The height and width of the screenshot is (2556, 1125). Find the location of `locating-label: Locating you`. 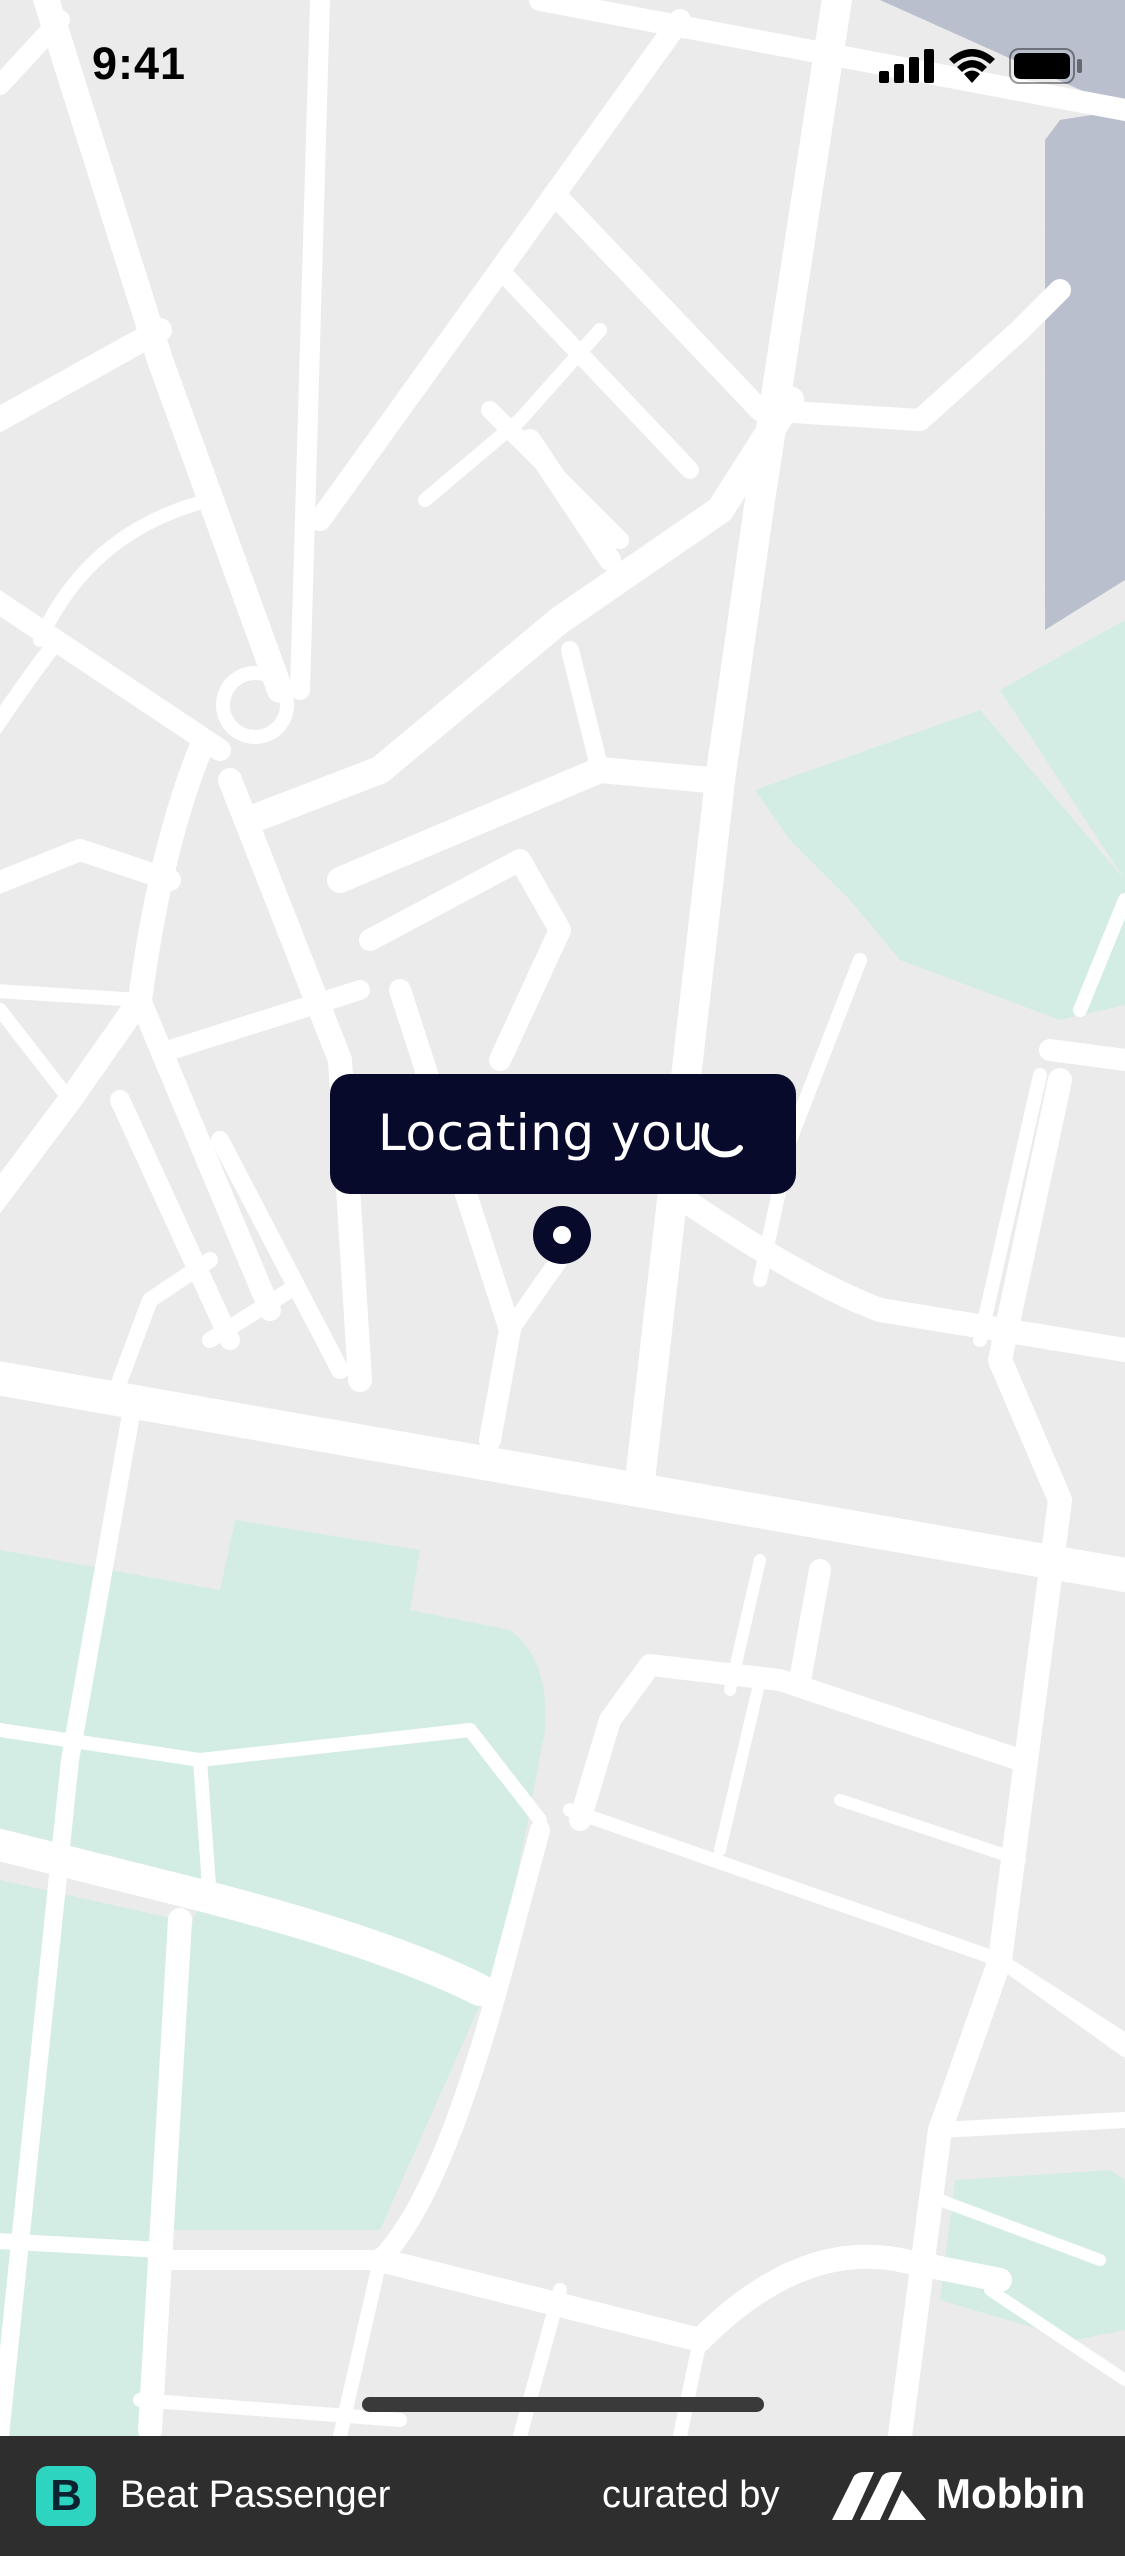

locating-label: Locating you is located at coordinates (541, 1133).